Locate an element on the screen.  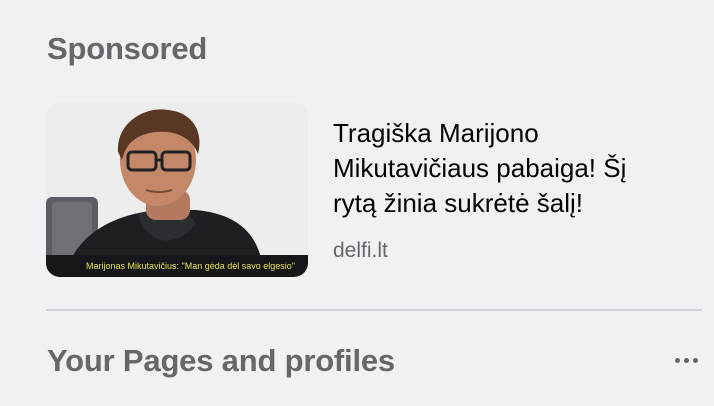
more-options-button is located at coordinates (686, 360).